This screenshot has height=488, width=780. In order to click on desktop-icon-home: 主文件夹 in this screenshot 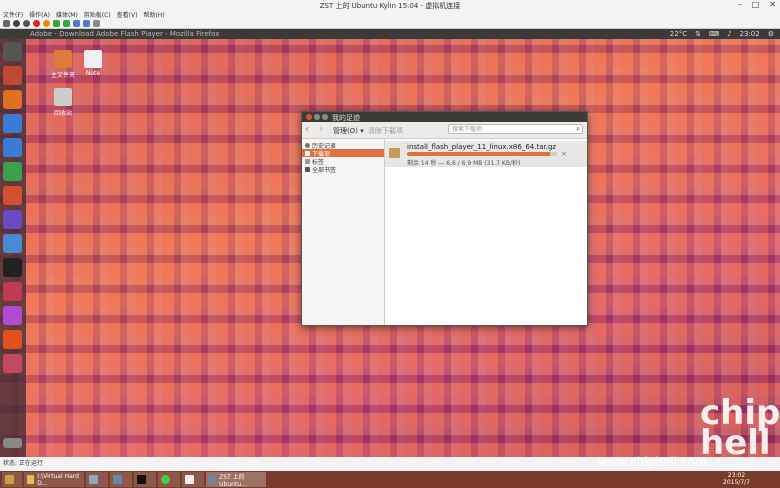, I will do `click(63, 64)`.